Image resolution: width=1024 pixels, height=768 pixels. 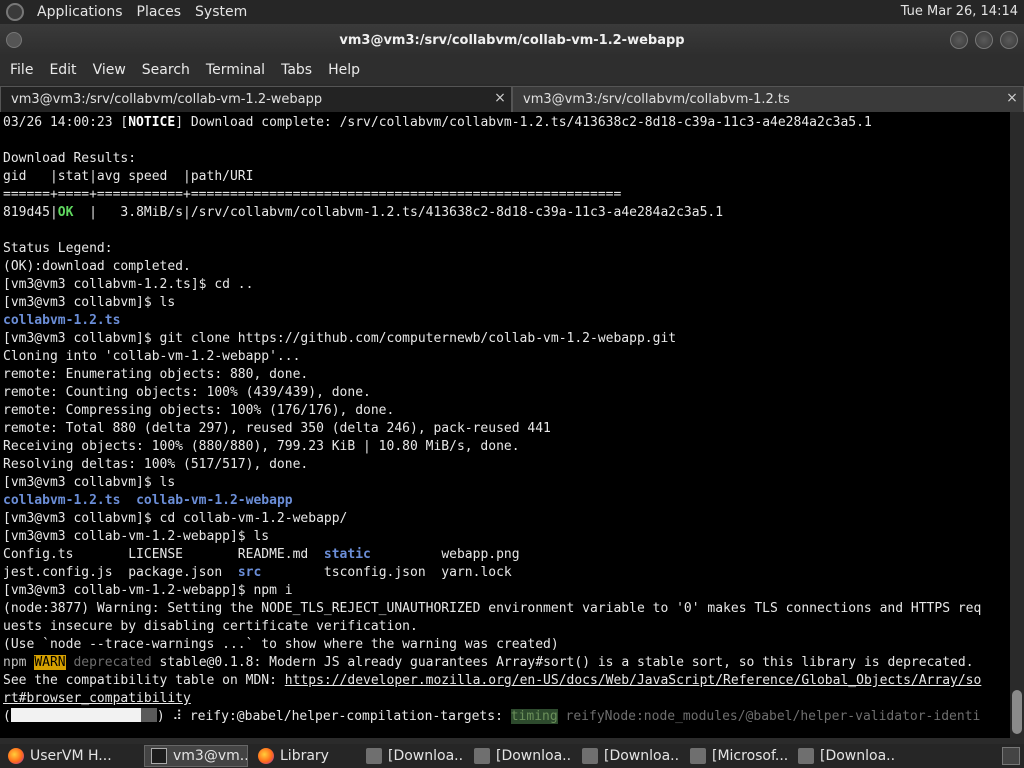 What do you see at coordinates (959, 40) in the screenshot?
I see `minimize-button` at bounding box center [959, 40].